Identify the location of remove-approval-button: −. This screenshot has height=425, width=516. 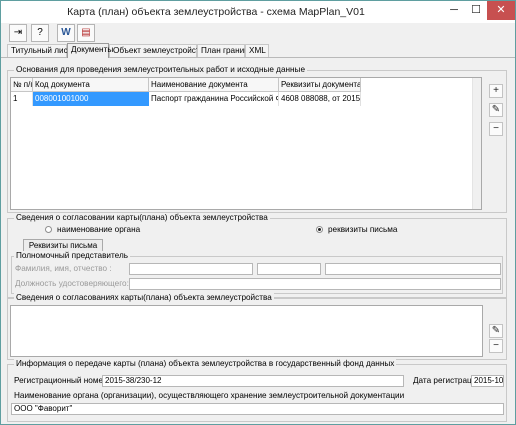
(496, 346).